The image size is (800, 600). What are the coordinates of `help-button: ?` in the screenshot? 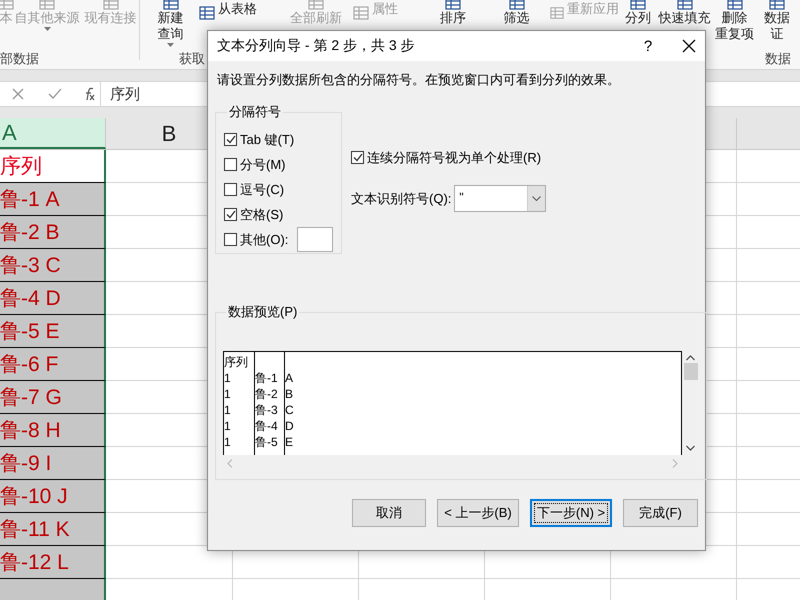 It's located at (648, 46).